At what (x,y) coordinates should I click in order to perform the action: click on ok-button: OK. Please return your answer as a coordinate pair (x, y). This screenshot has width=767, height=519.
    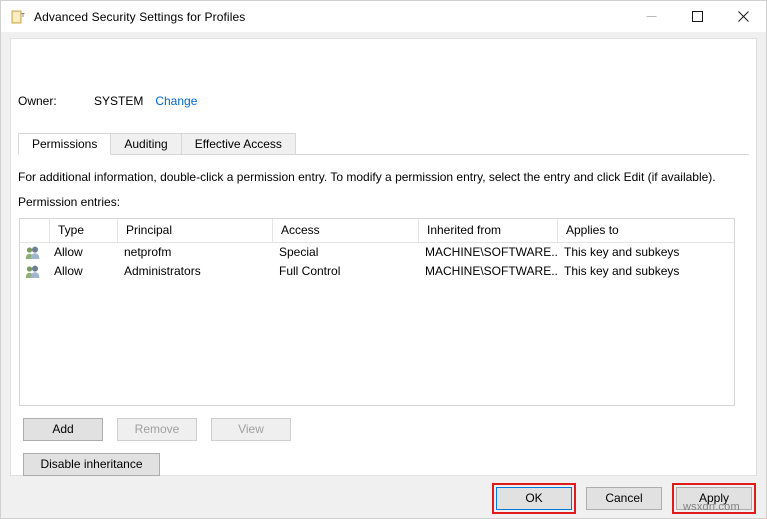
    Looking at the image, I should click on (534, 498).